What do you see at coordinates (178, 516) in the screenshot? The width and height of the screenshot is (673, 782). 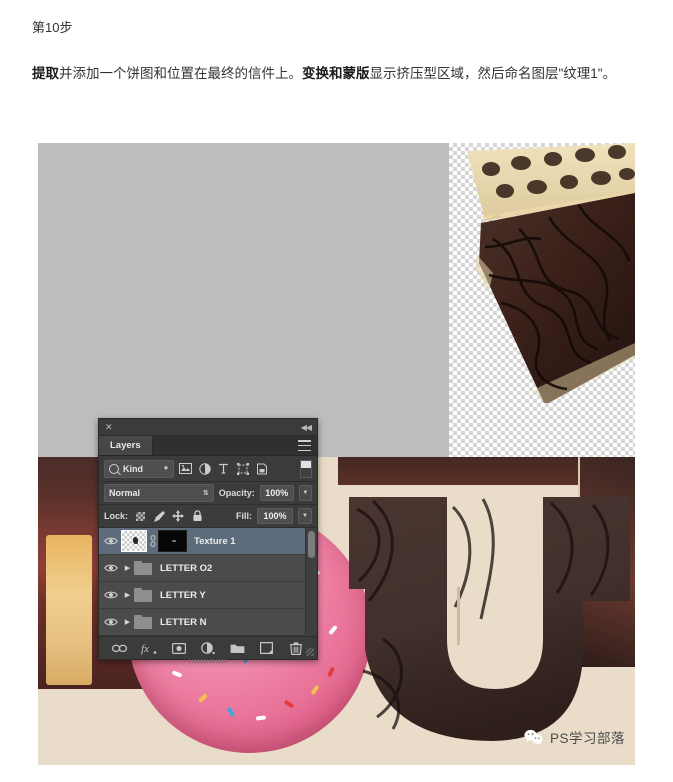 I see `lock-position-icon` at bounding box center [178, 516].